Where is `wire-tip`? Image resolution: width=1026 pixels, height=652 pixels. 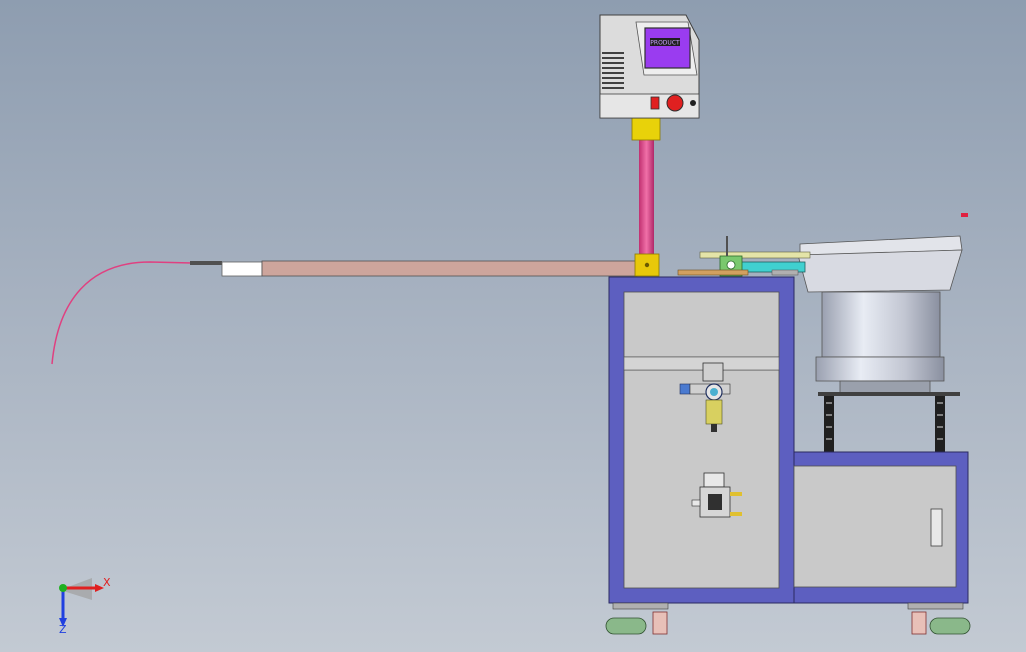
wire-tip is located at coordinates (206, 263).